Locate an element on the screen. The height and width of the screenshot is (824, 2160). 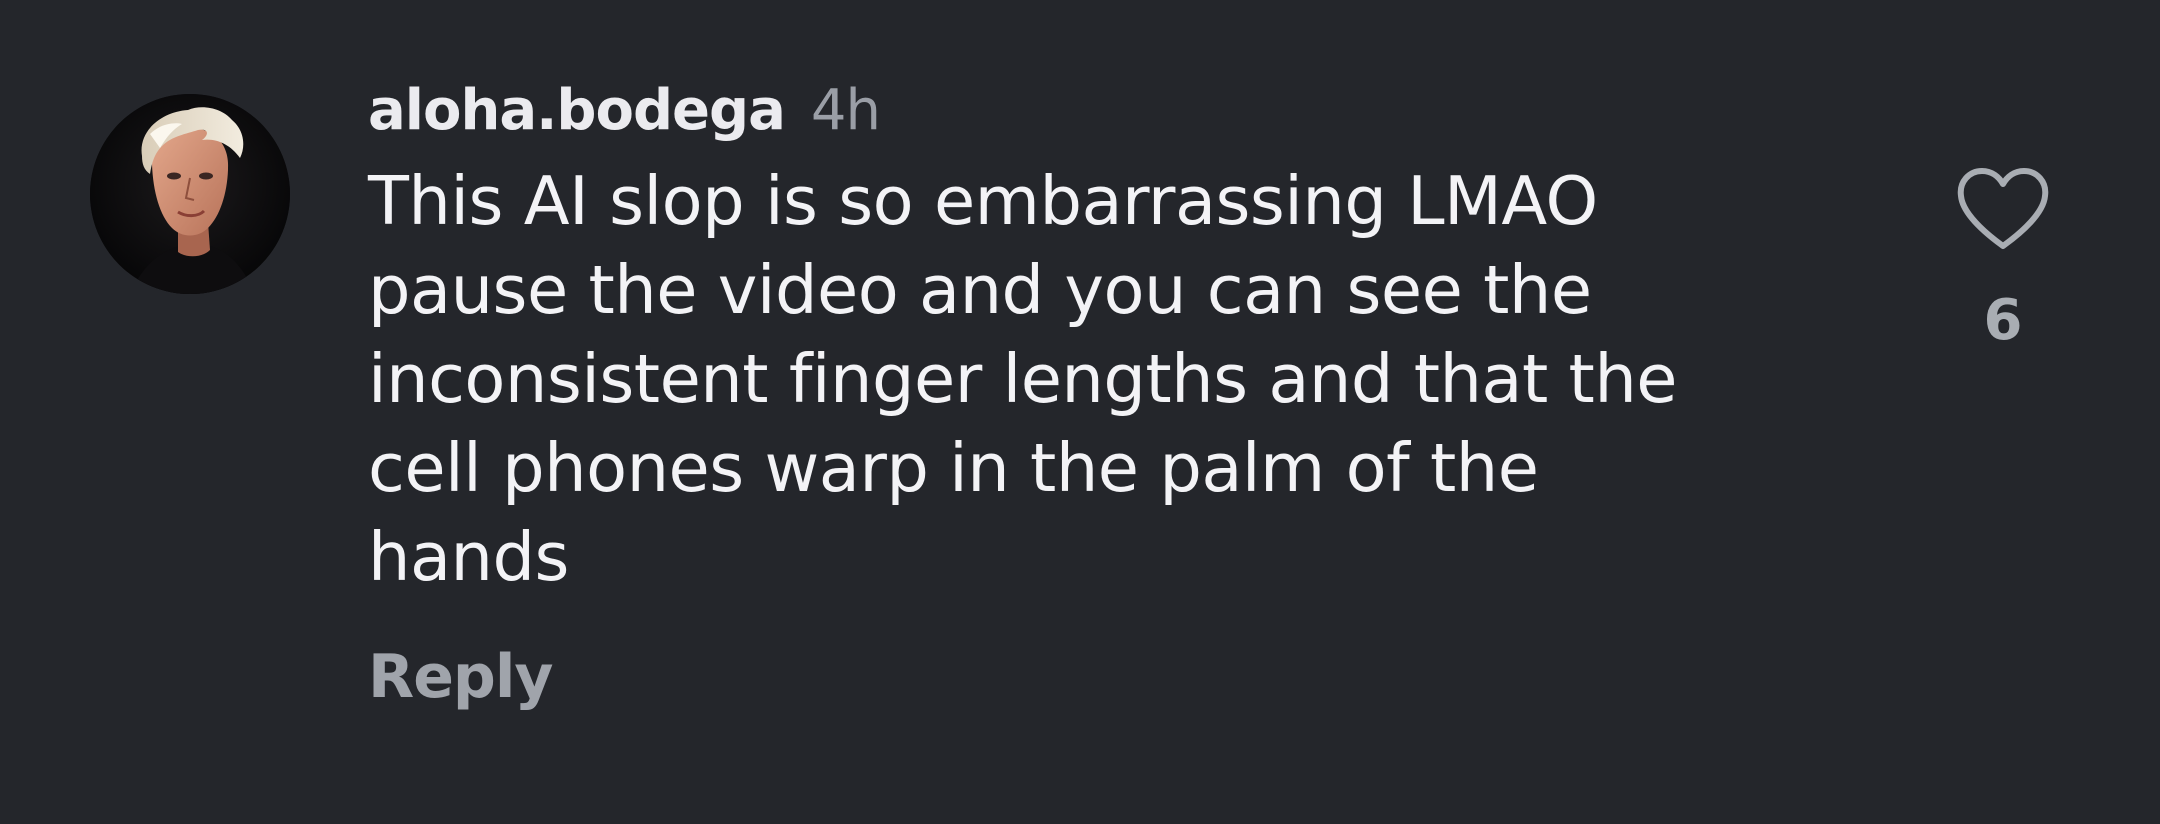
heart-outline-icon is located at coordinates (2003, 209).